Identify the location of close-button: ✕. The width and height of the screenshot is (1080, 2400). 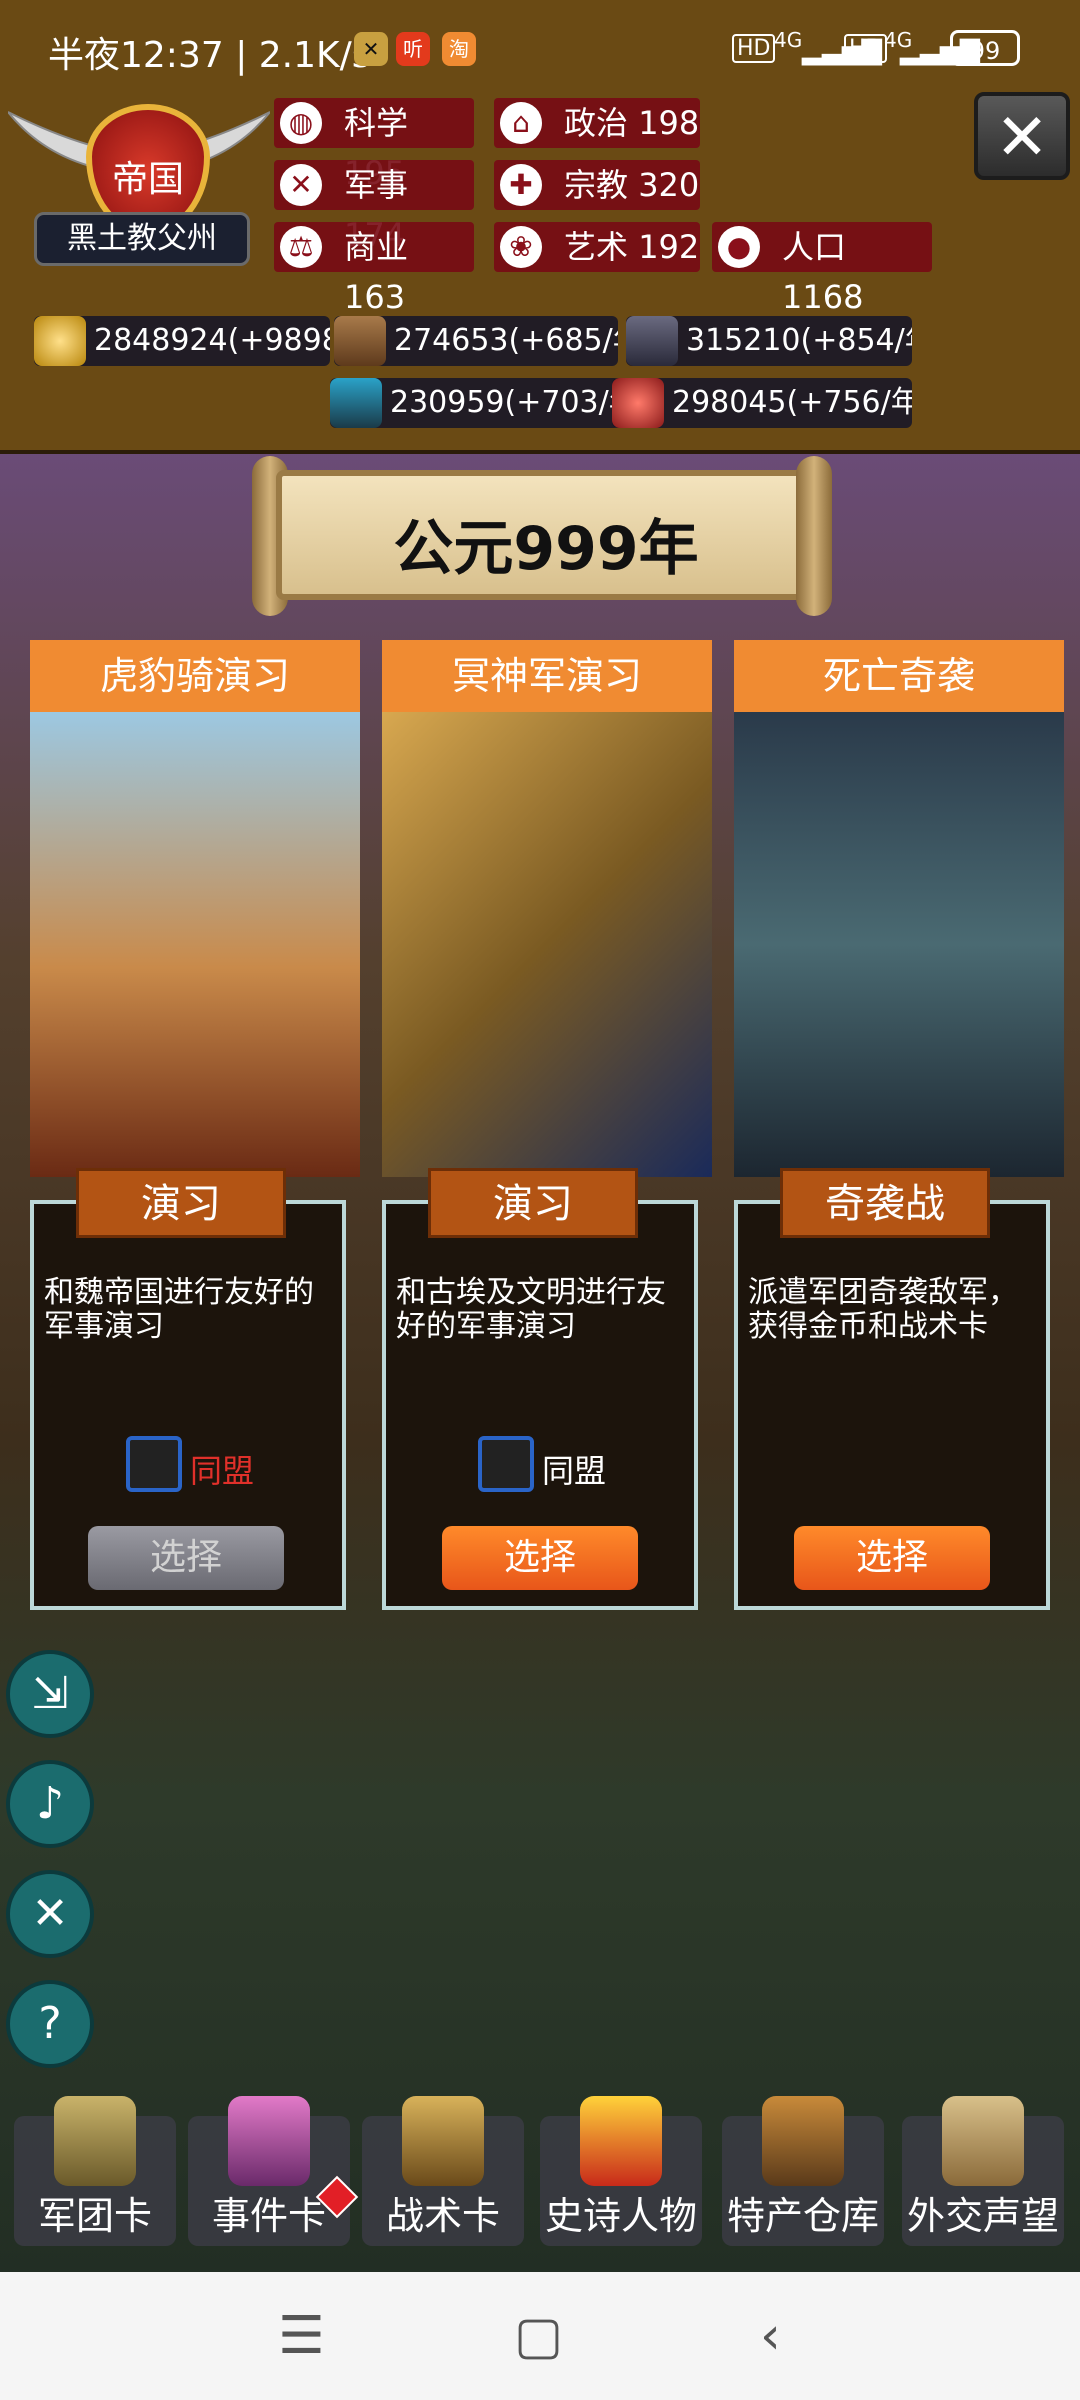
(1022, 136).